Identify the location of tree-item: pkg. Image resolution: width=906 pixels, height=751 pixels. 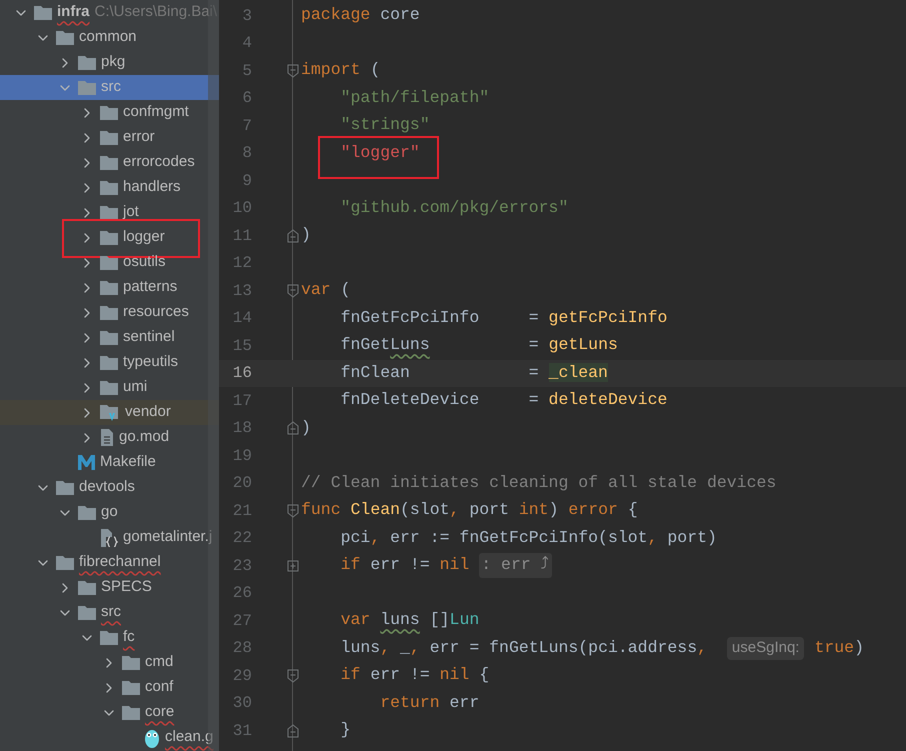
(109, 62).